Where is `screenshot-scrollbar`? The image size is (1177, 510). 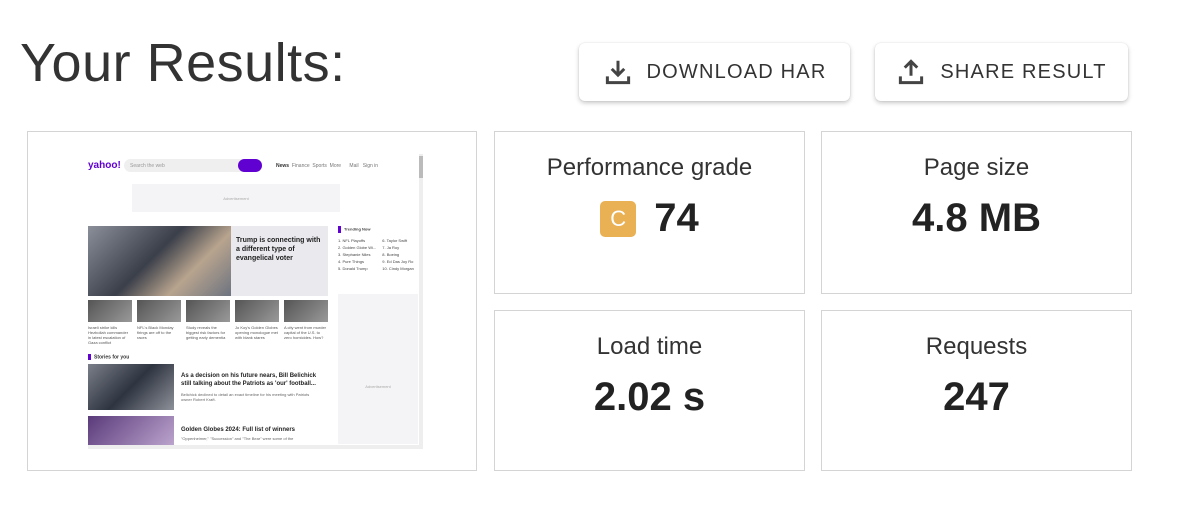
screenshot-scrollbar is located at coordinates (421, 301).